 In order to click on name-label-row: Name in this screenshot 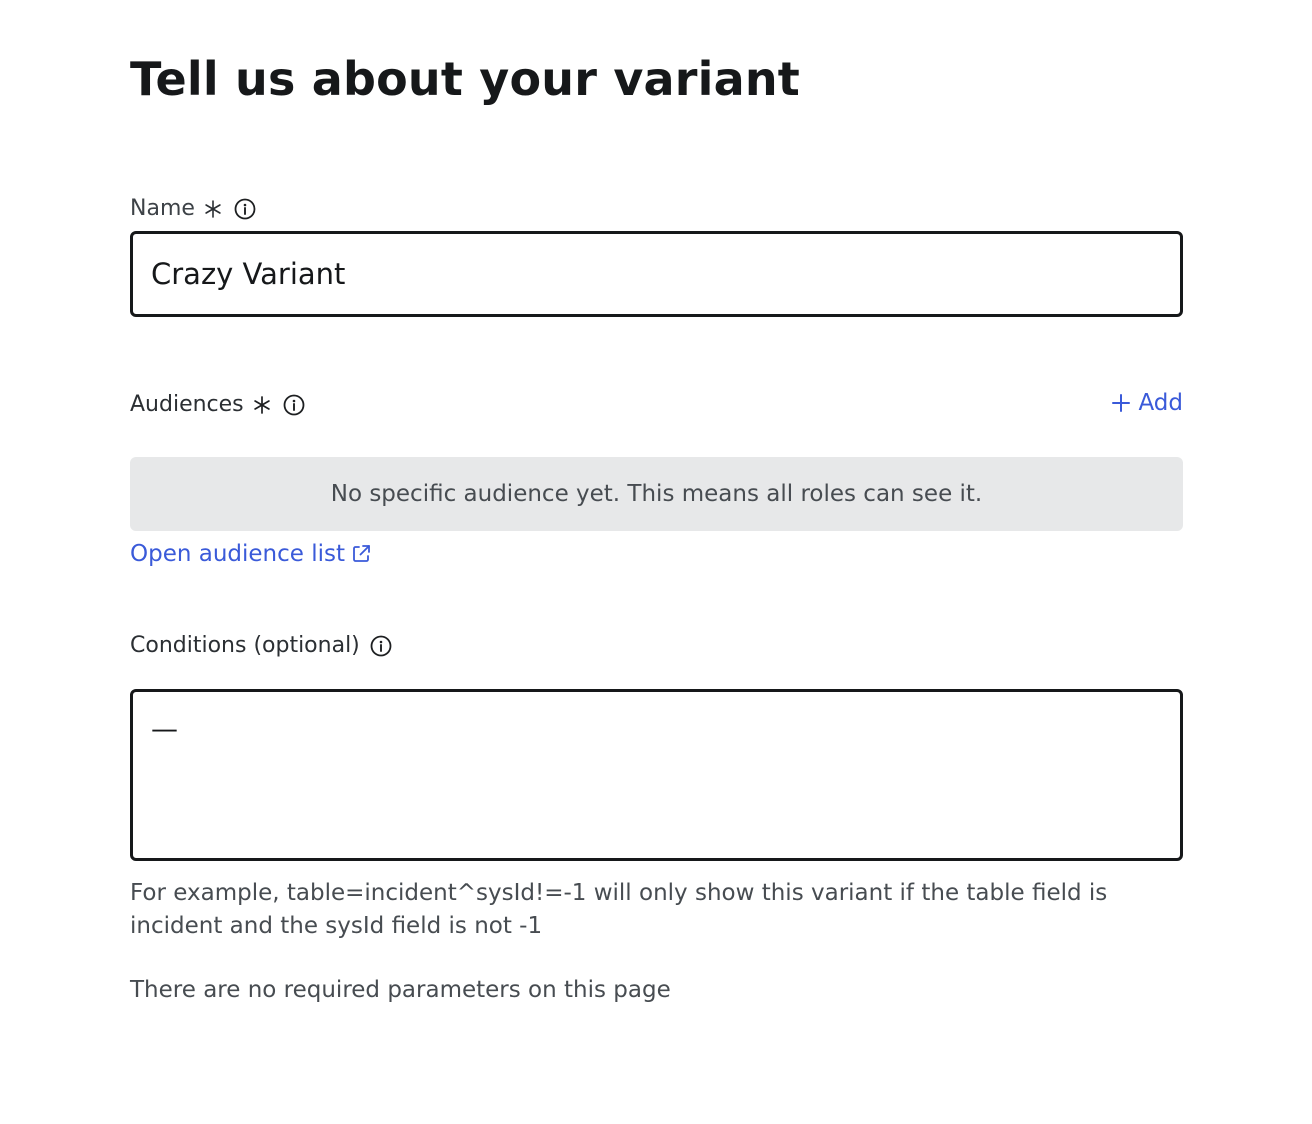, I will do `click(193, 208)`.